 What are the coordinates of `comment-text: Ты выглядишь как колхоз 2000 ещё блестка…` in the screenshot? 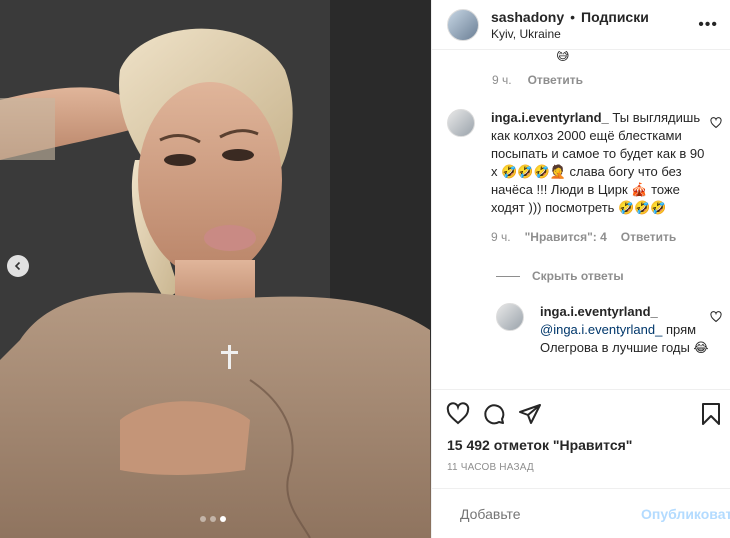 It's located at (598, 162).